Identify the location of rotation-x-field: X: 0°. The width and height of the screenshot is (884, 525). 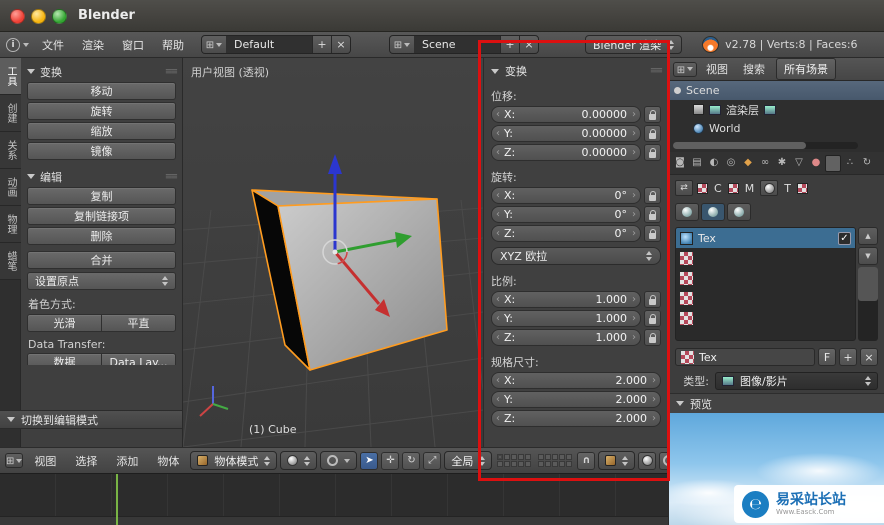
(566, 195).